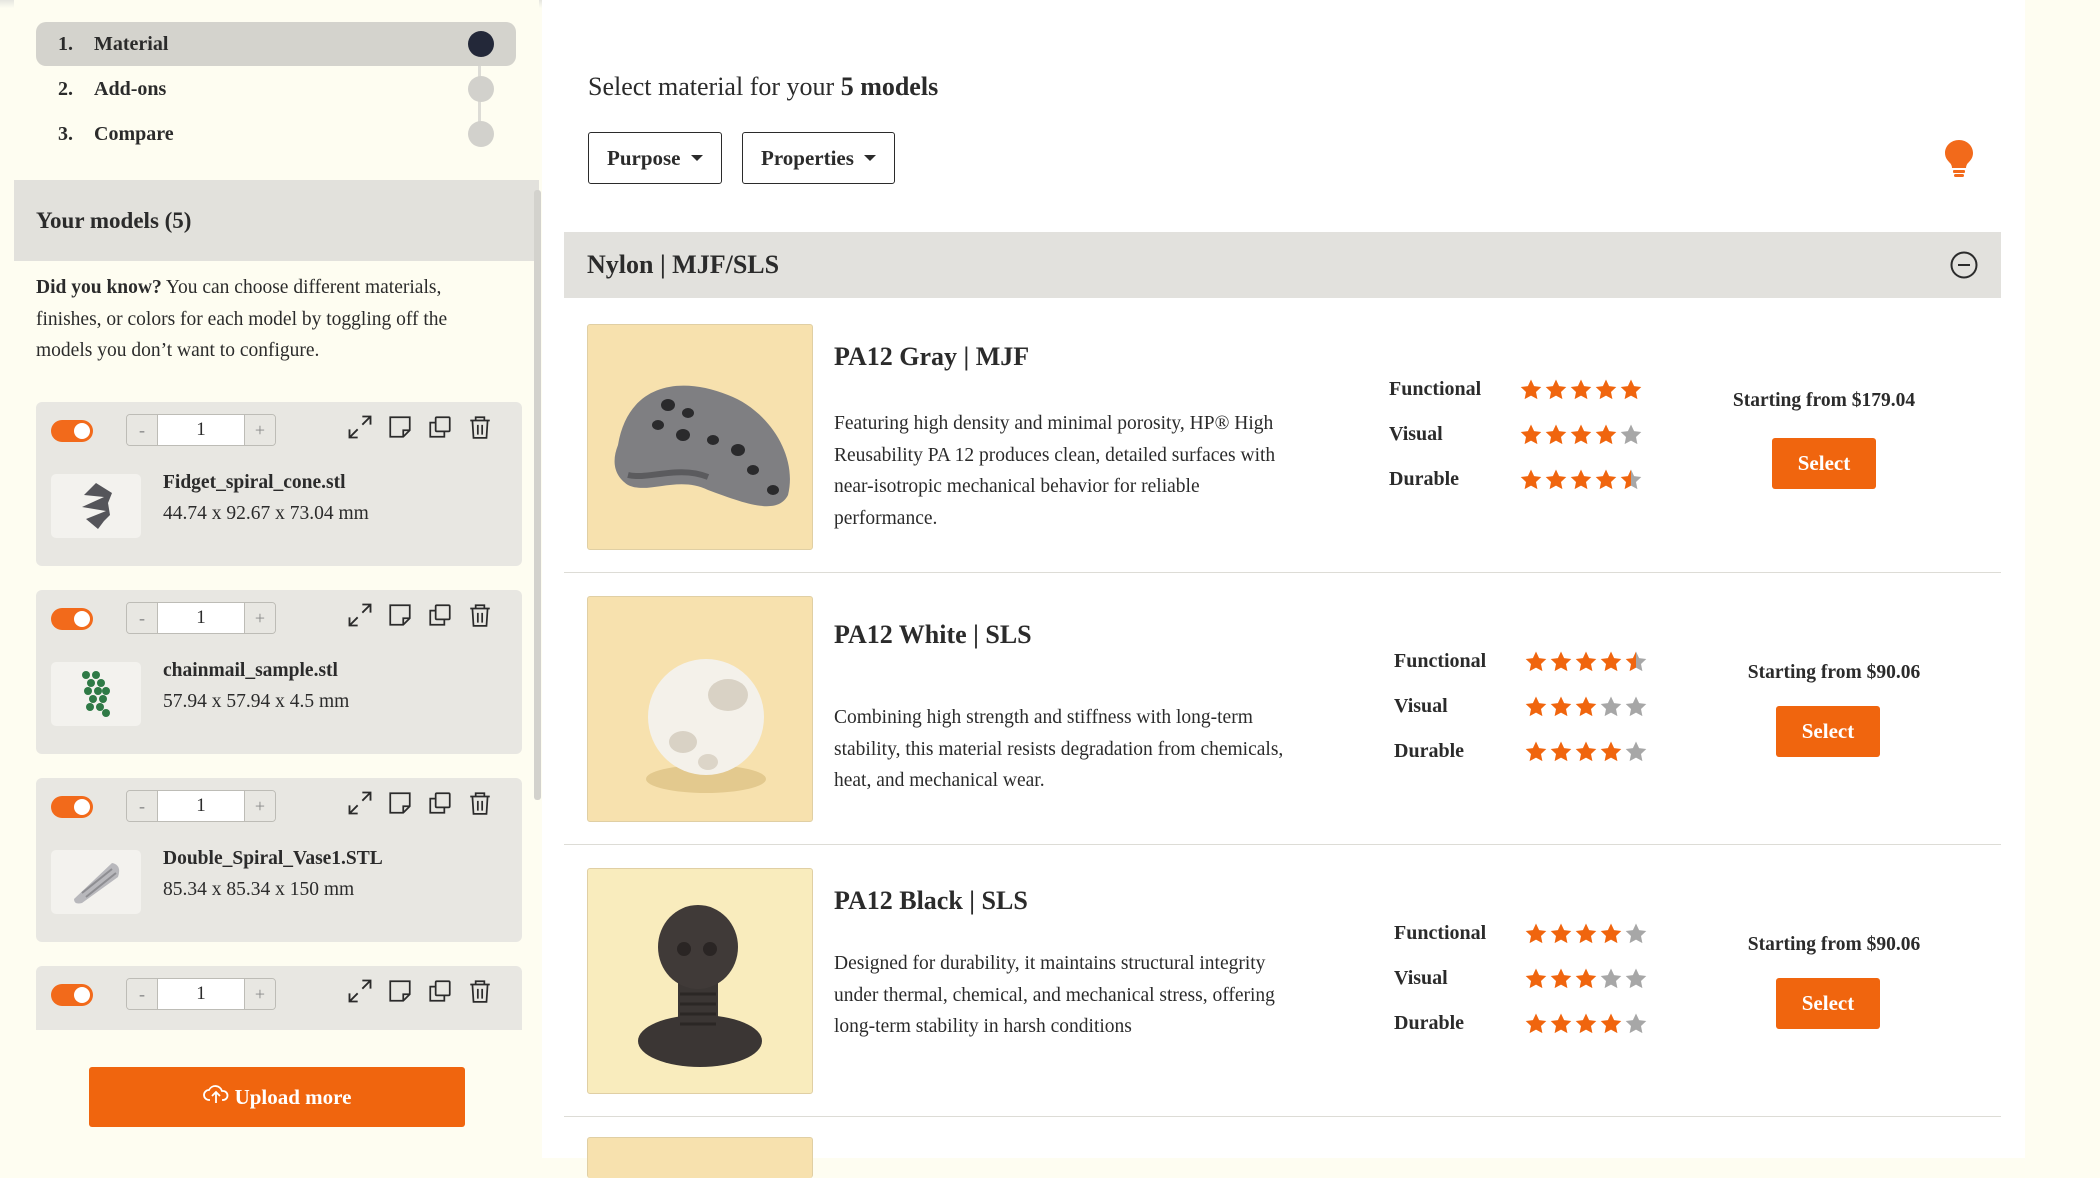 Image resolution: width=2100 pixels, height=1178 pixels. I want to click on lightbulb-icon, so click(1959, 160).